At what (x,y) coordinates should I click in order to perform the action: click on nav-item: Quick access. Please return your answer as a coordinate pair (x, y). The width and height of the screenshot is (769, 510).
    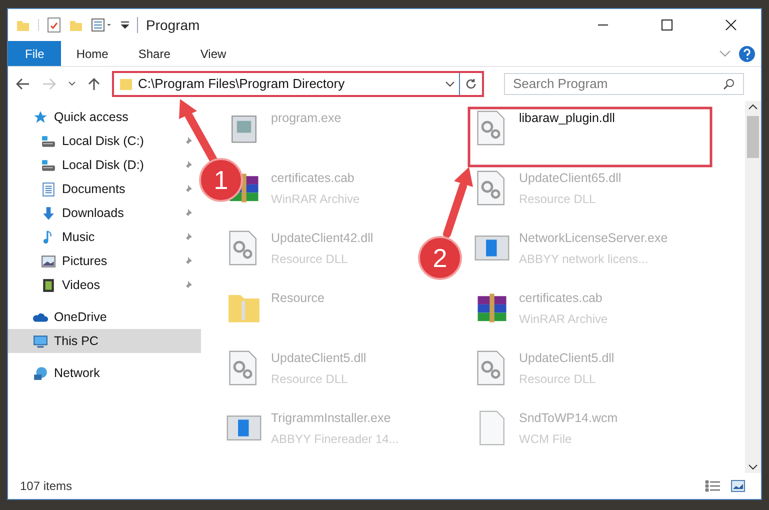
    Looking at the image, I should click on (104, 117).